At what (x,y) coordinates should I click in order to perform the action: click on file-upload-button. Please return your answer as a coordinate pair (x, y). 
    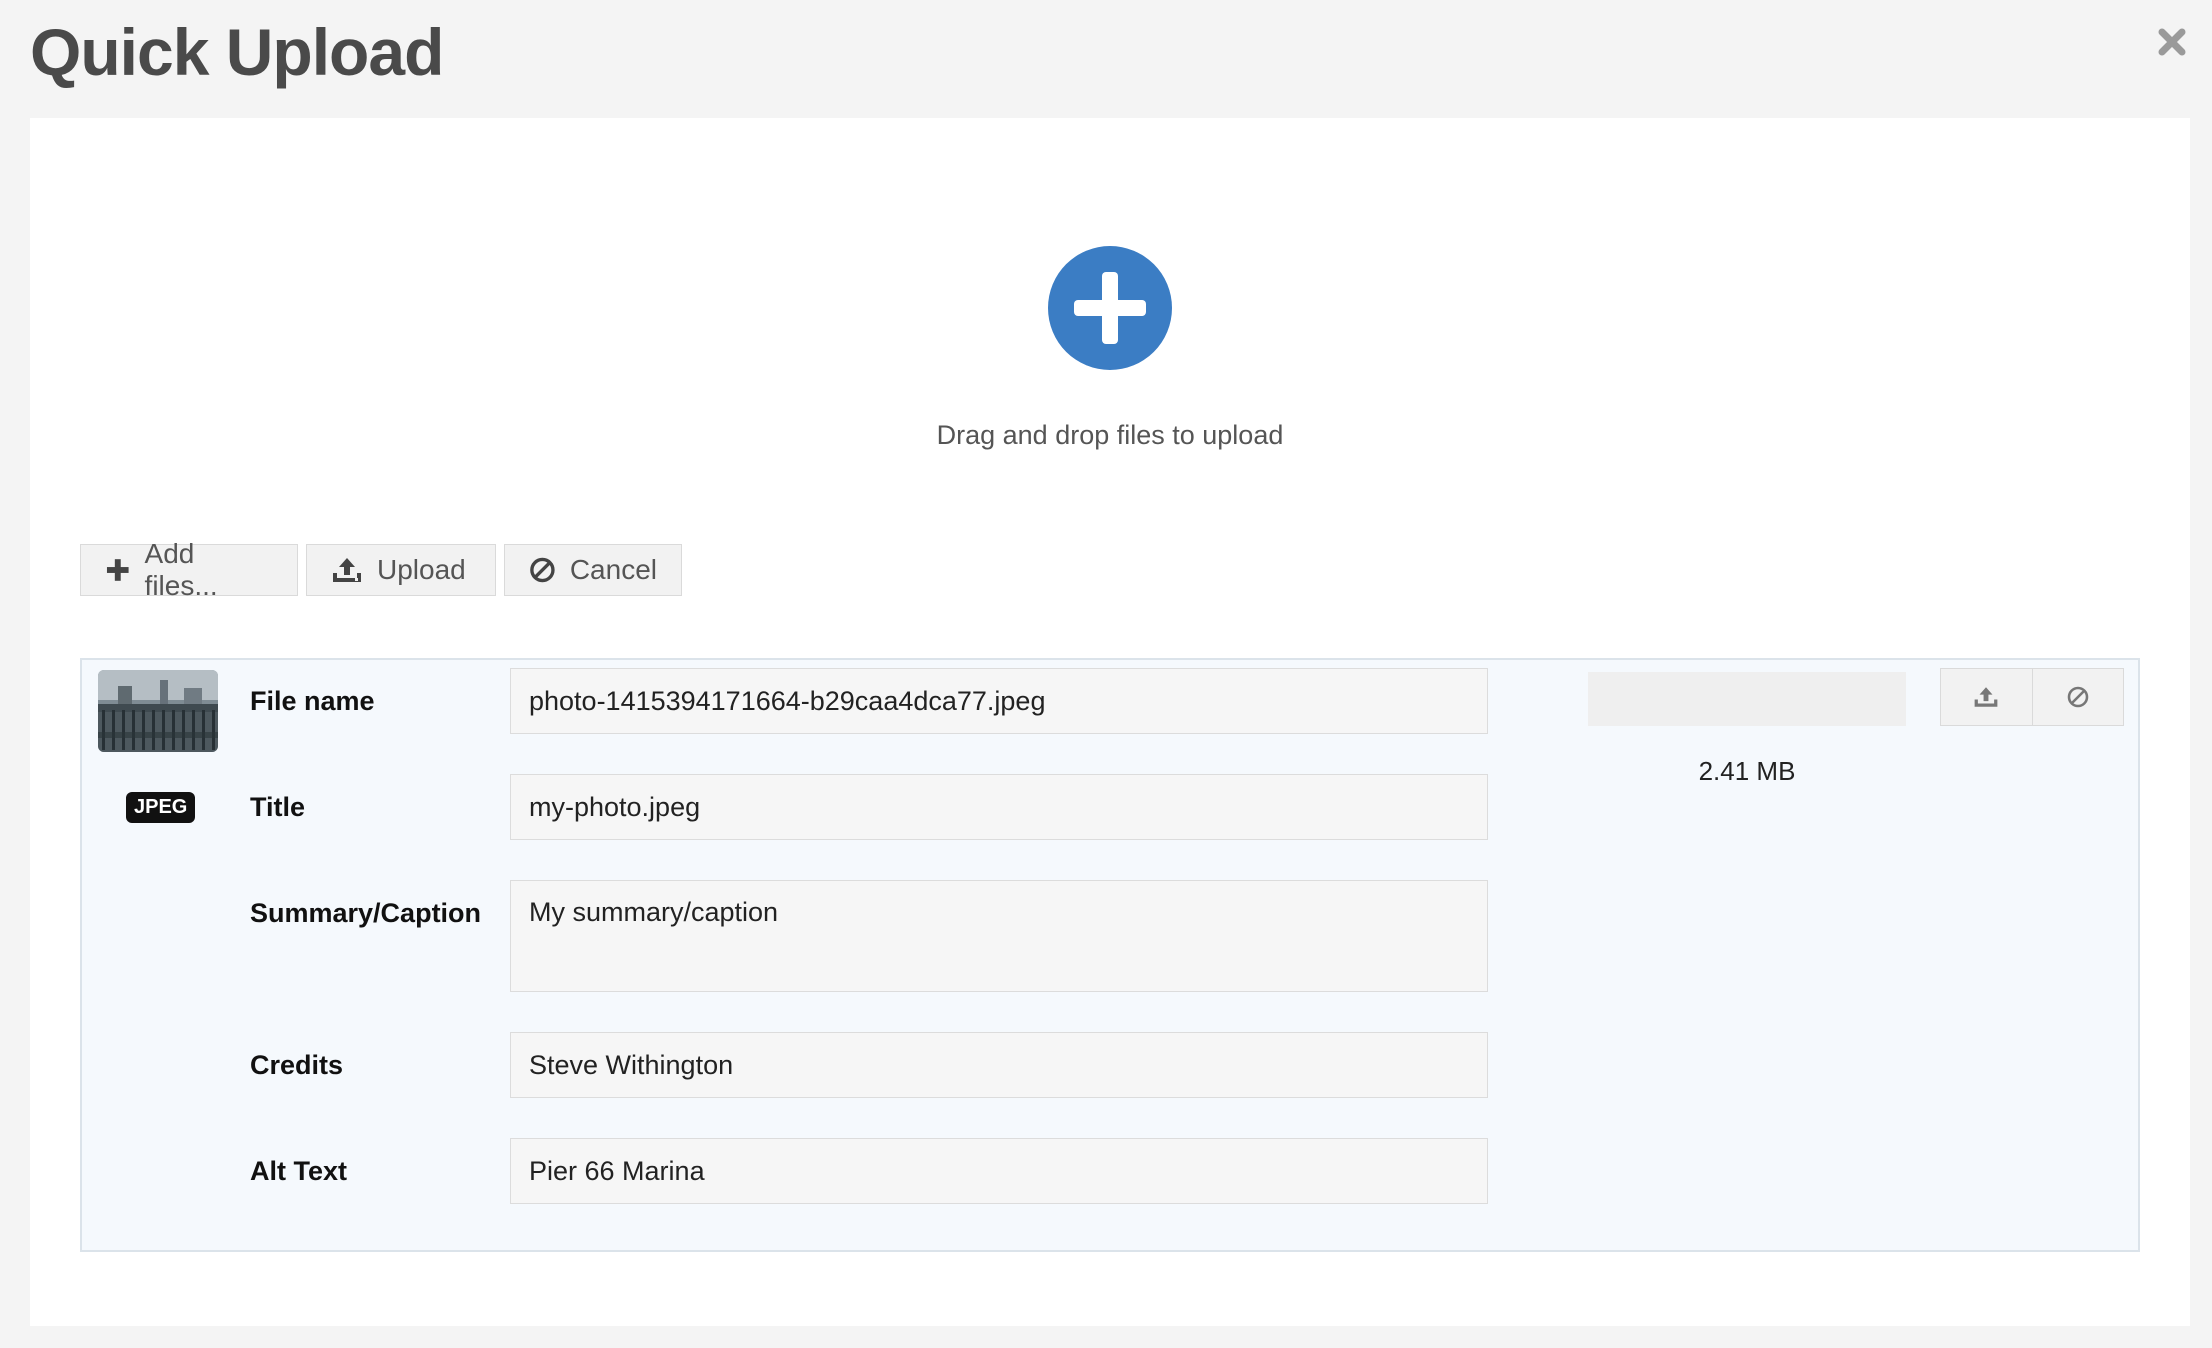
    Looking at the image, I should click on (1986, 697).